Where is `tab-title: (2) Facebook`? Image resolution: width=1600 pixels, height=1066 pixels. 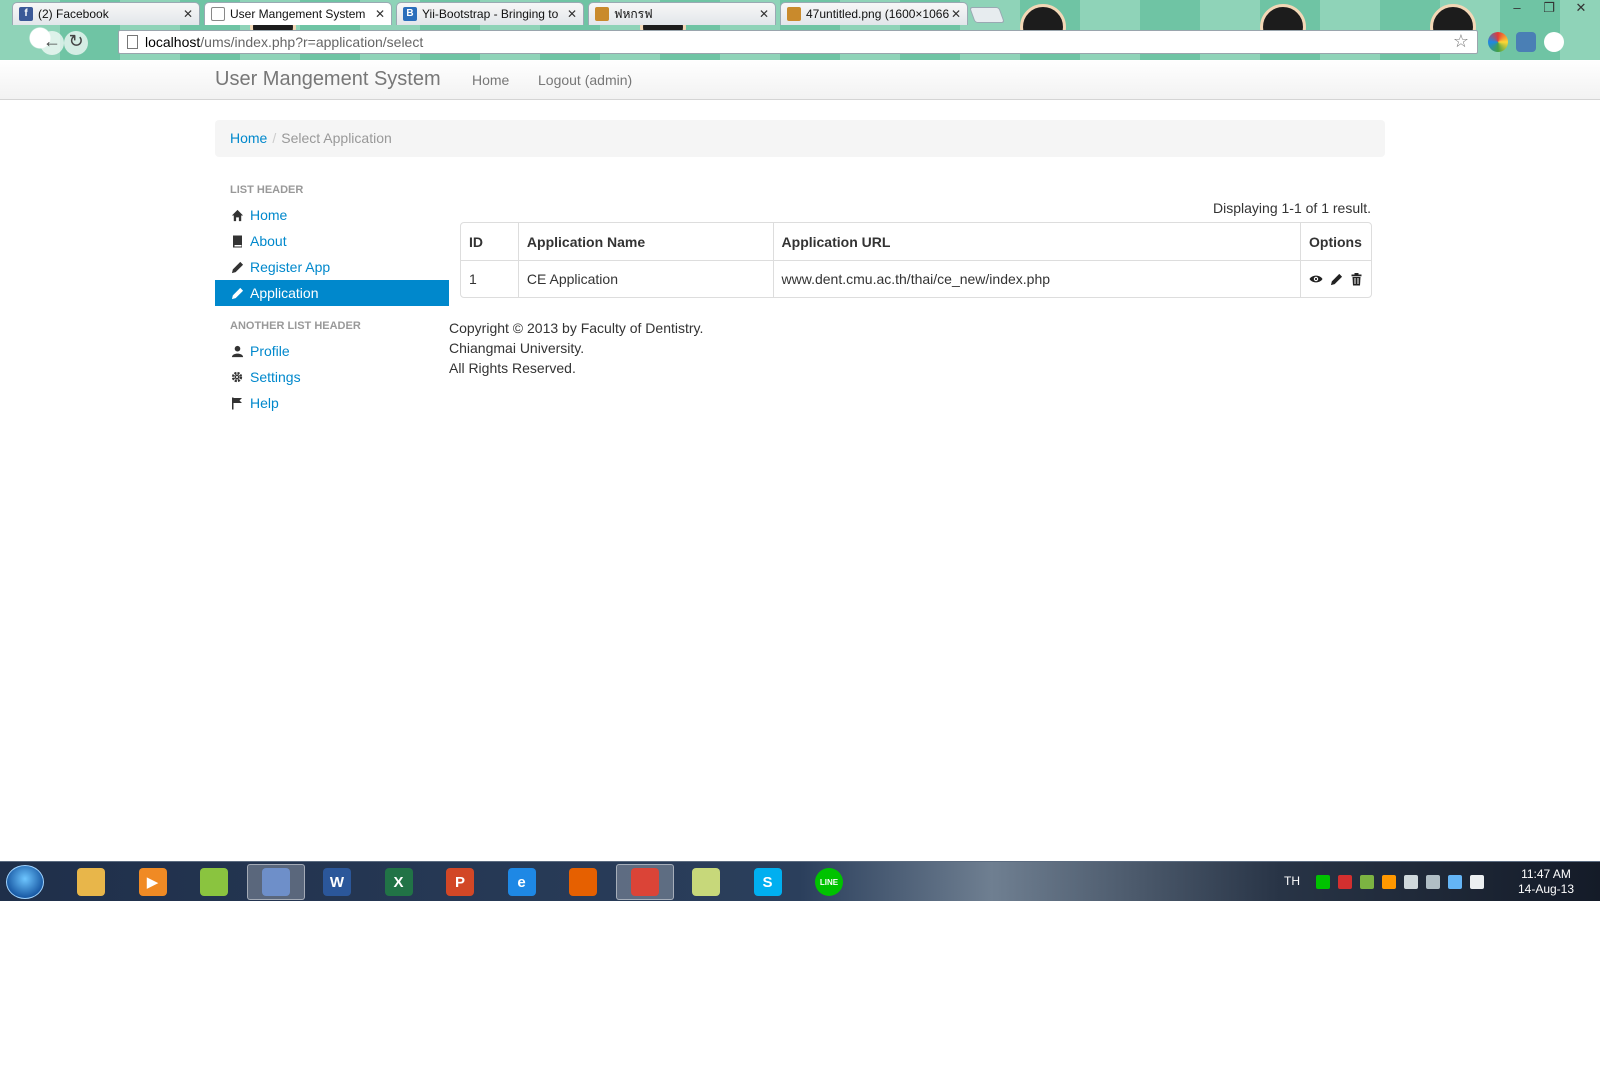
tab-title: (2) Facebook is located at coordinates (73, 14).